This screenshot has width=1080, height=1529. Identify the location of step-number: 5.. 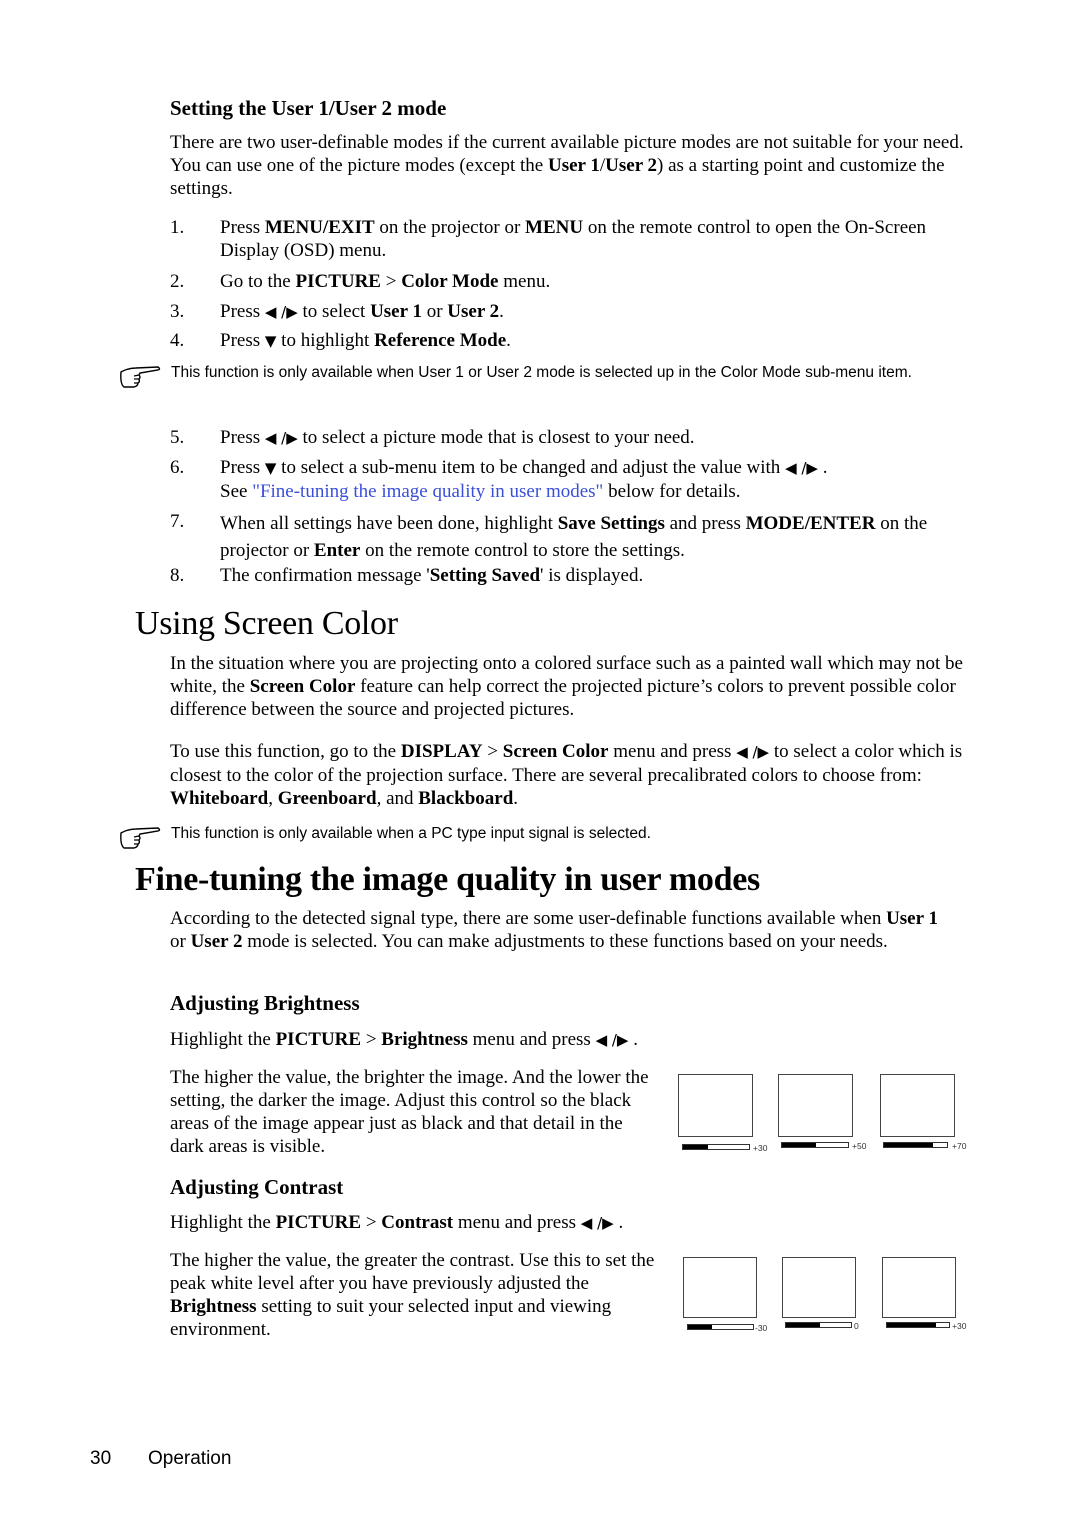
(177, 437).